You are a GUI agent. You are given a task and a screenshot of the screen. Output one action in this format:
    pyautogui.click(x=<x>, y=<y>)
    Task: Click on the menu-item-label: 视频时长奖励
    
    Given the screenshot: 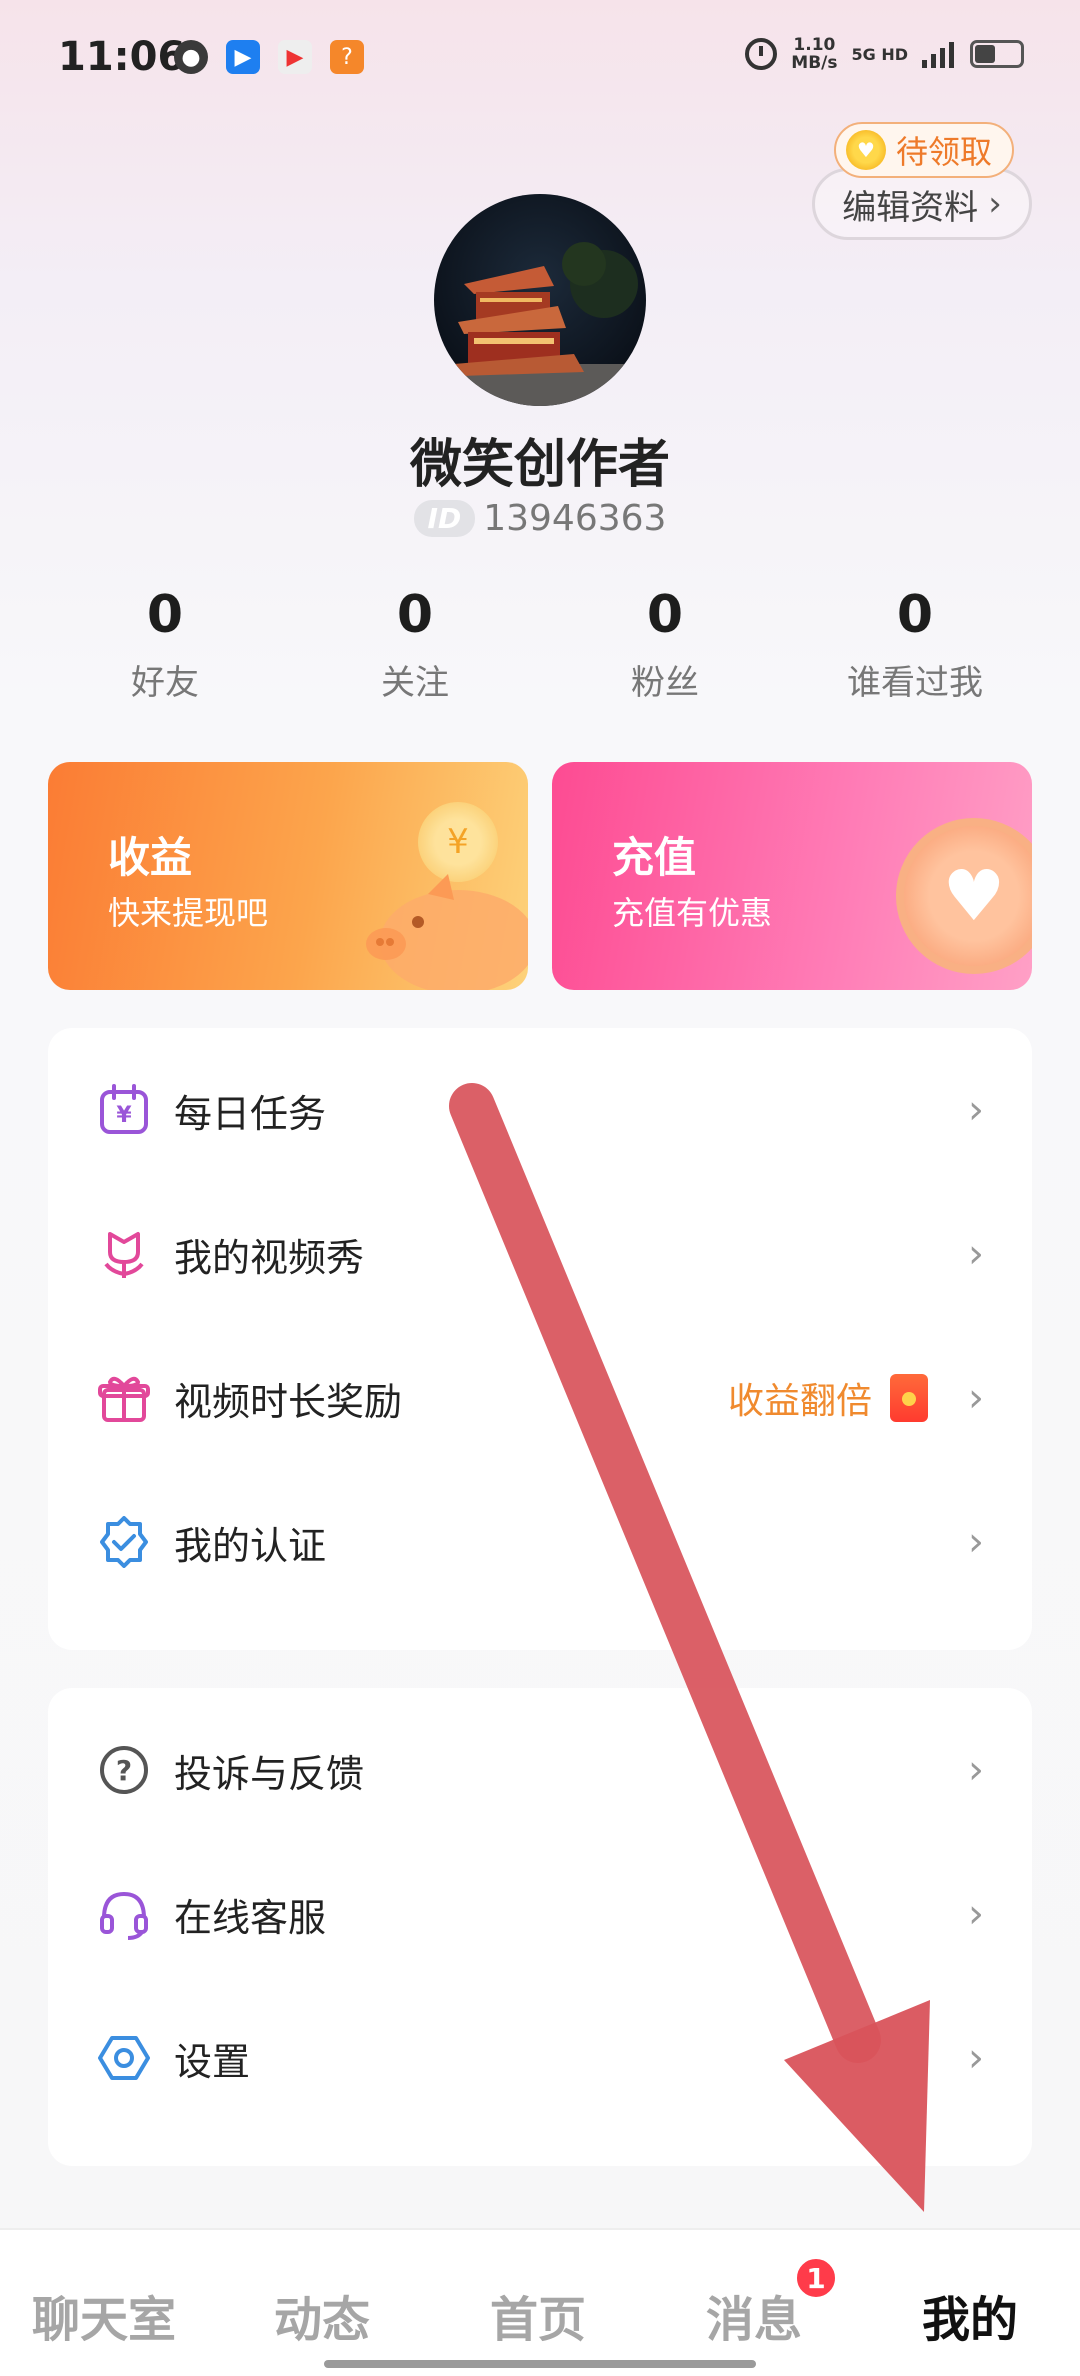 What is the action you would take?
    pyautogui.click(x=288, y=1401)
    